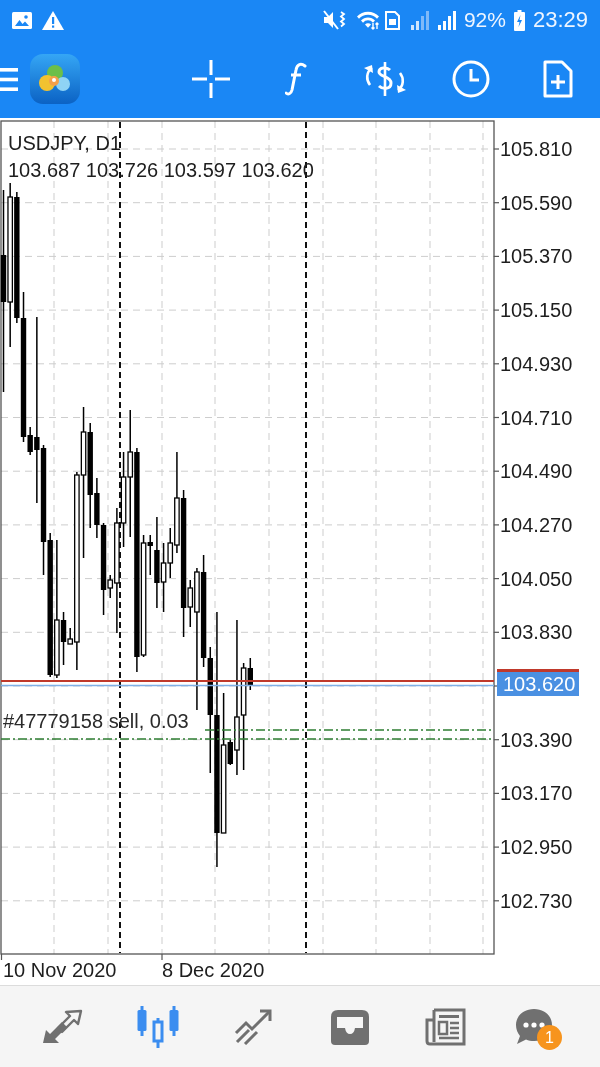 The width and height of the screenshot is (600, 1067). What do you see at coordinates (536, 793) in the screenshot?
I see `price-axis-label: 103.170` at bounding box center [536, 793].